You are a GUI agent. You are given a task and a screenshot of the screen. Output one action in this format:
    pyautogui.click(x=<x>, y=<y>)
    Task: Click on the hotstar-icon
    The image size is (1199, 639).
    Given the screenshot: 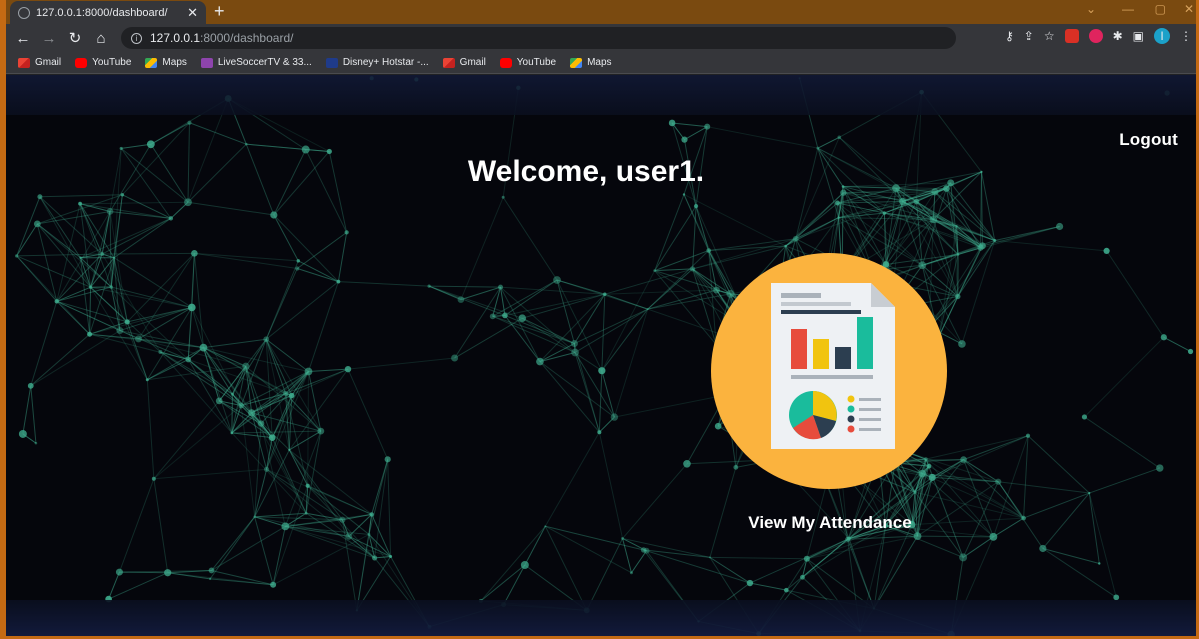 What is the action you would take?
    pyautogui.click(x=331, y=62)
    